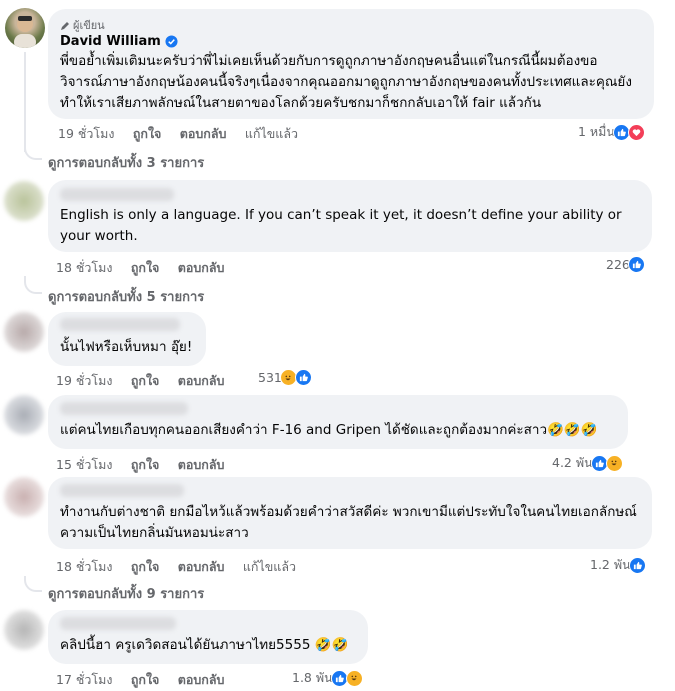 This screenshot has width=675, height=691. I want to click on reaction-count: 1.8 พัน, so click(312, 677).